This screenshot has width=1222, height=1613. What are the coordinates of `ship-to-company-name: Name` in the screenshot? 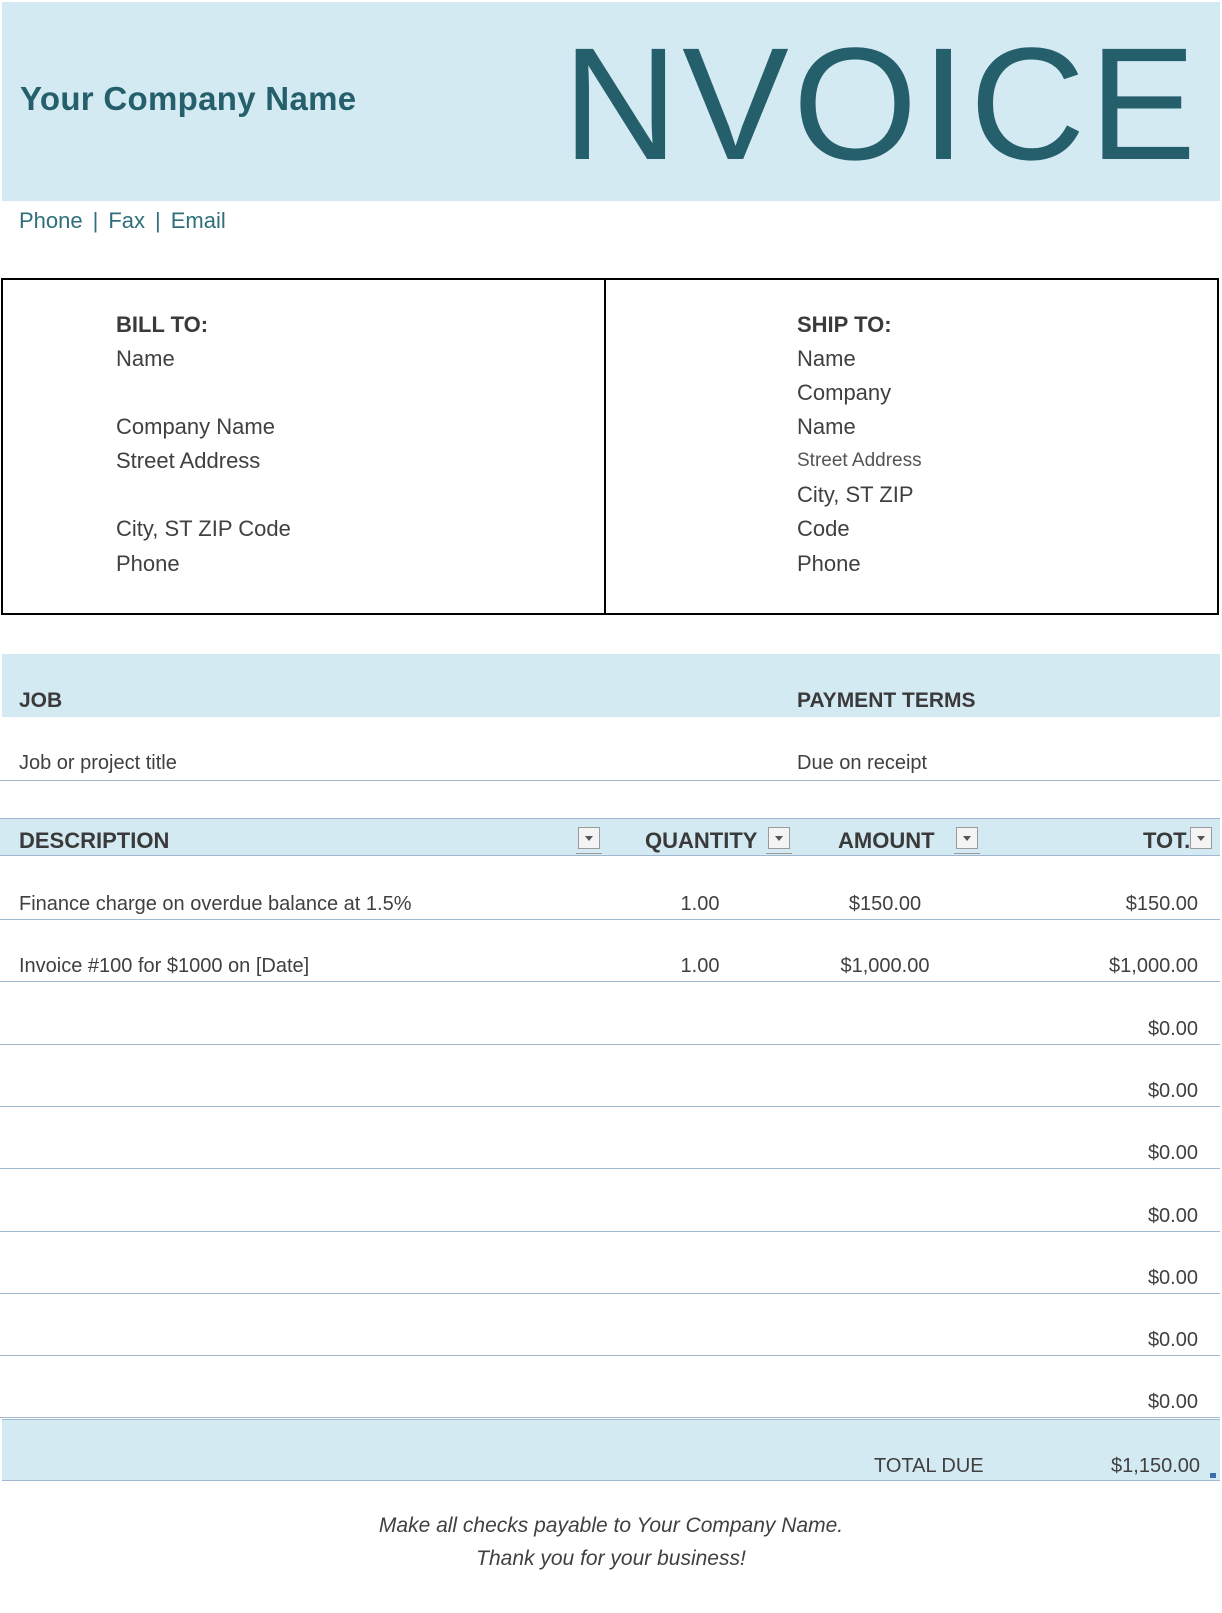 It's located at (826, 426).